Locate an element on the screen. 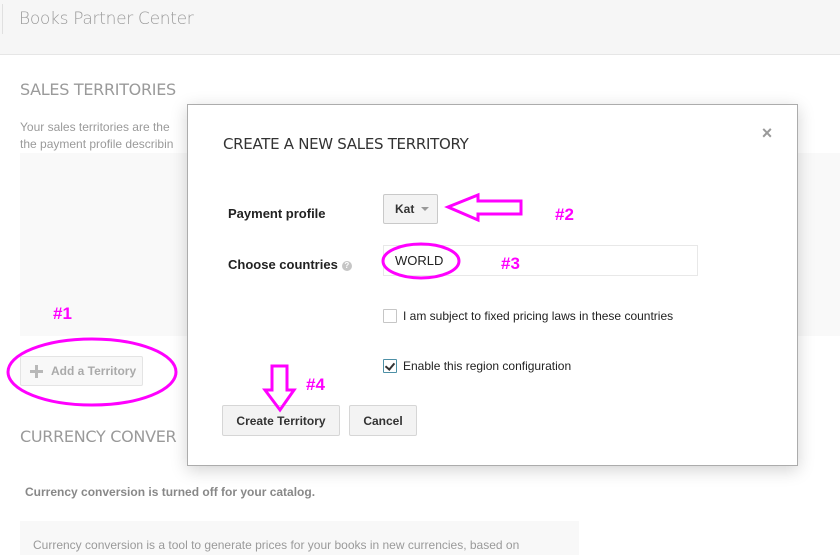  fixed-pricing-checkbox is located at coordinates (390, 316).